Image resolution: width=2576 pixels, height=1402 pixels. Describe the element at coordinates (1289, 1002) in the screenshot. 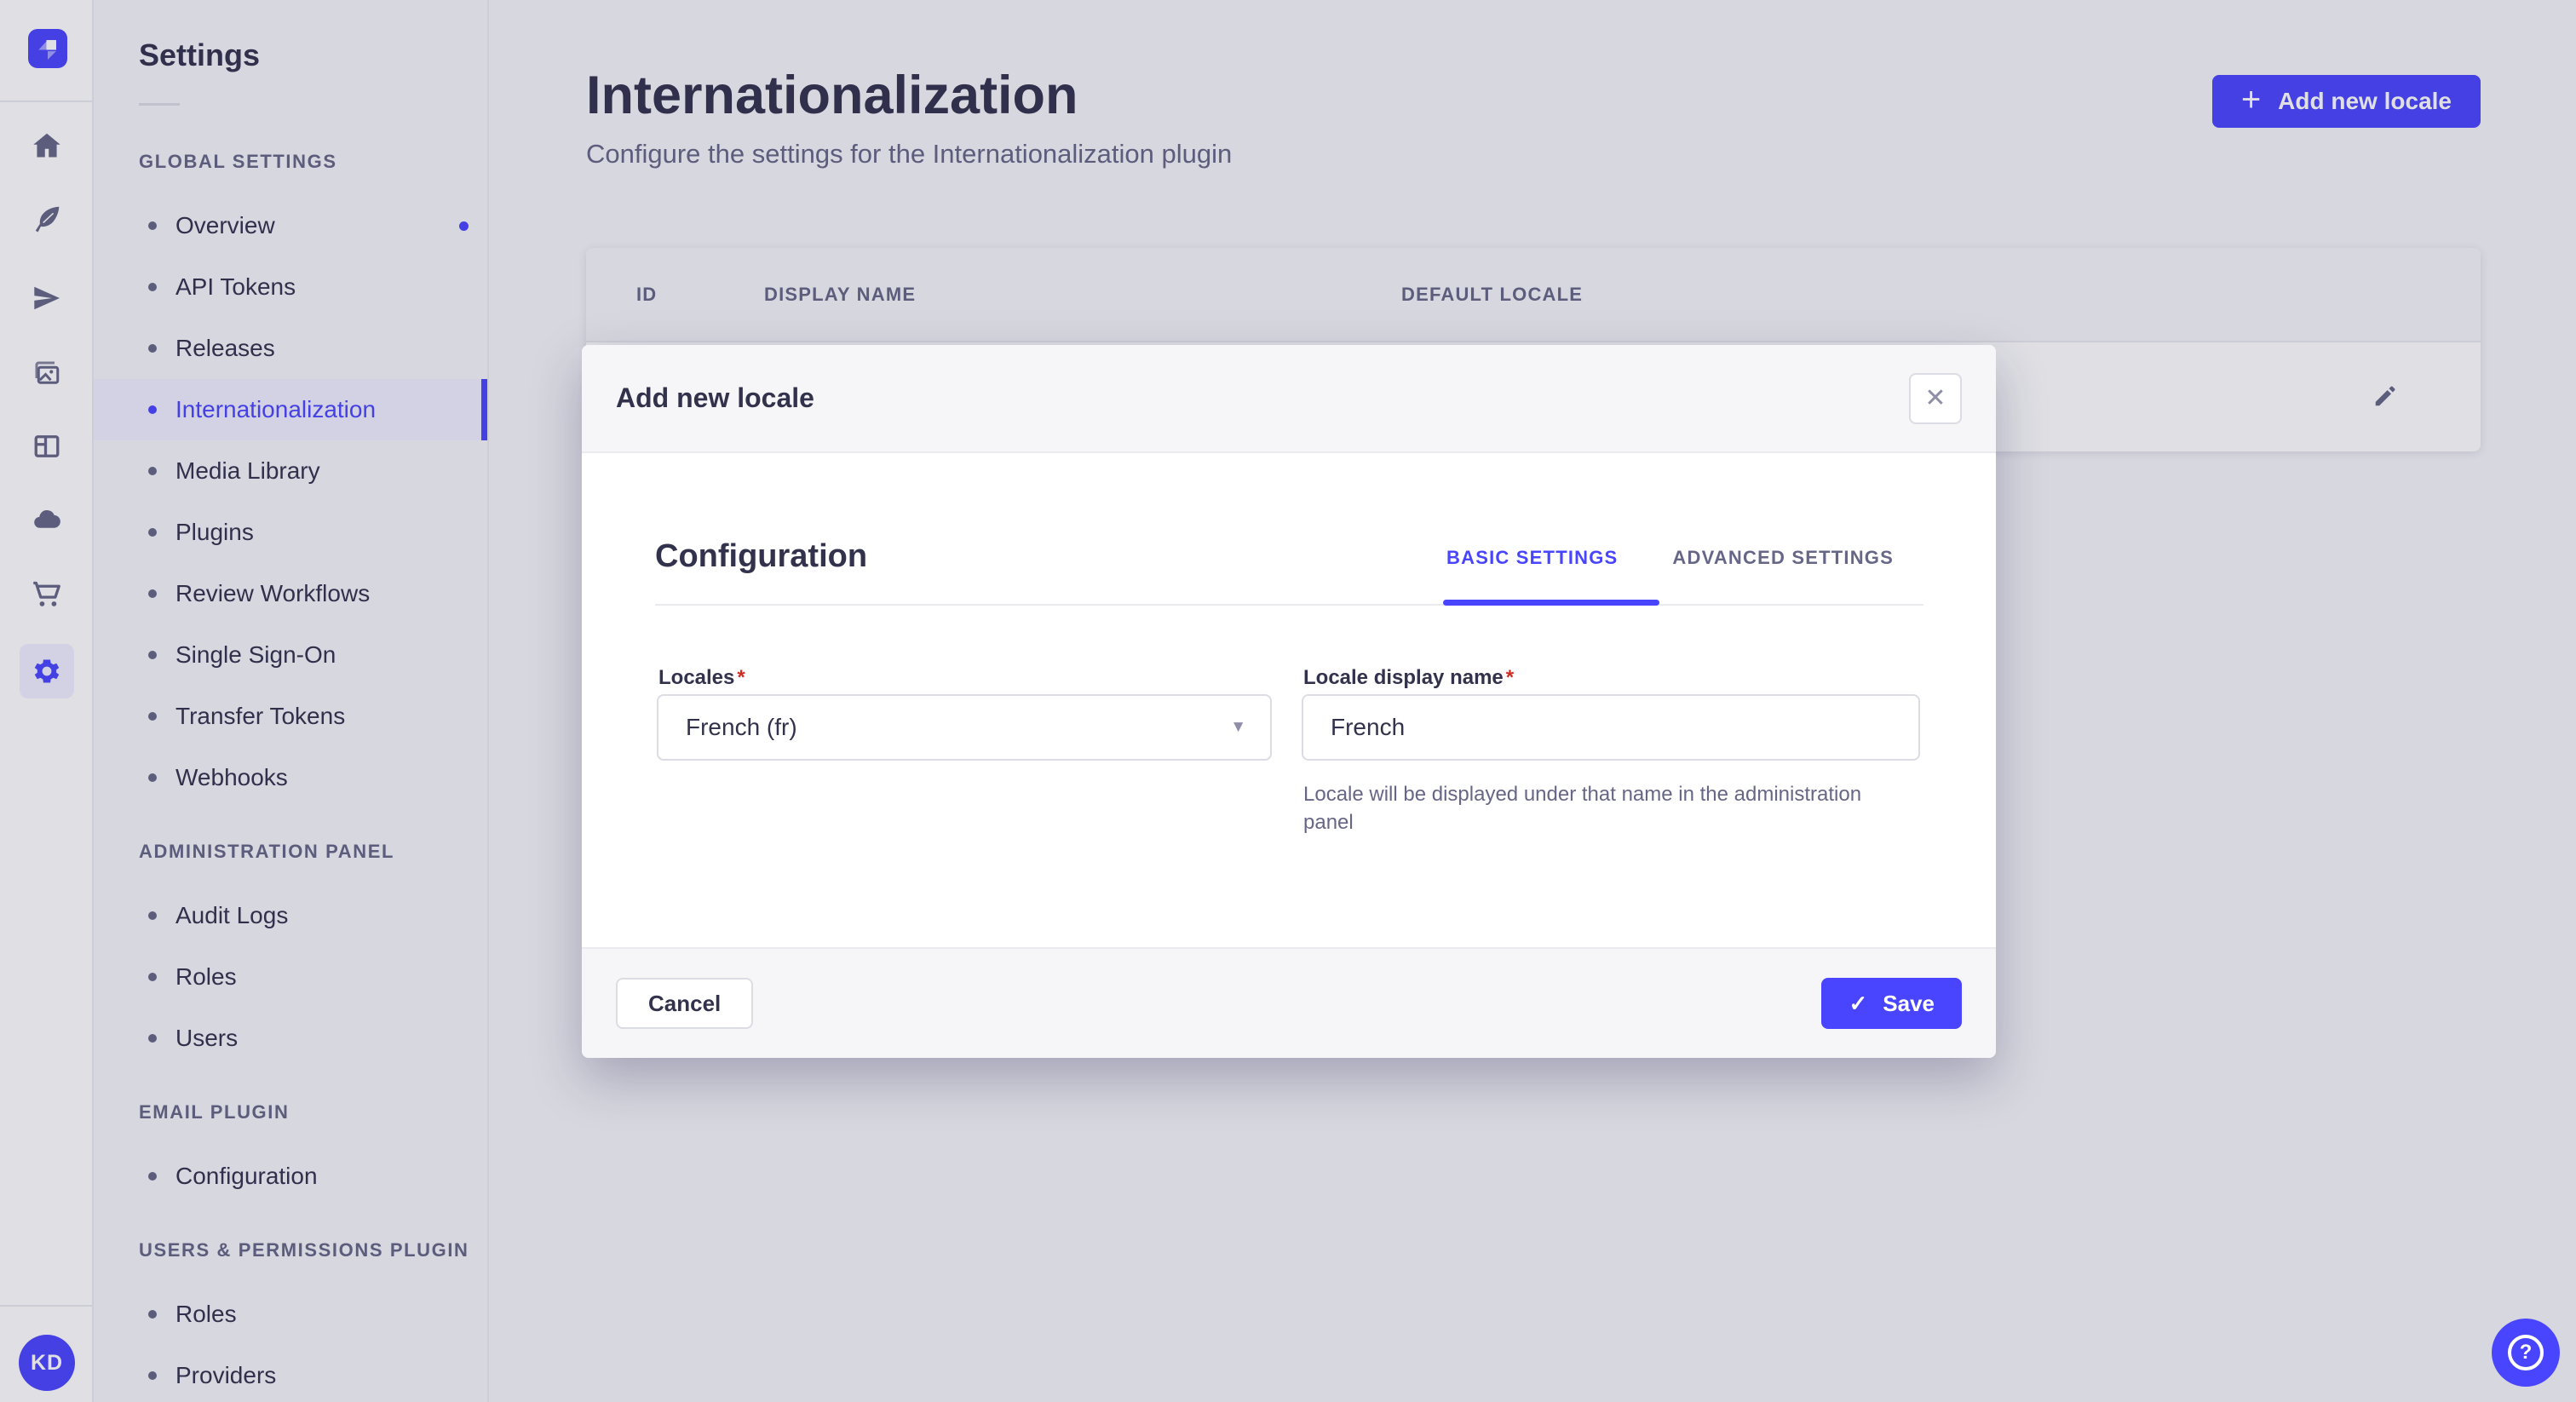

I see `modal-footer: Cancel ✓ Save` at that location.